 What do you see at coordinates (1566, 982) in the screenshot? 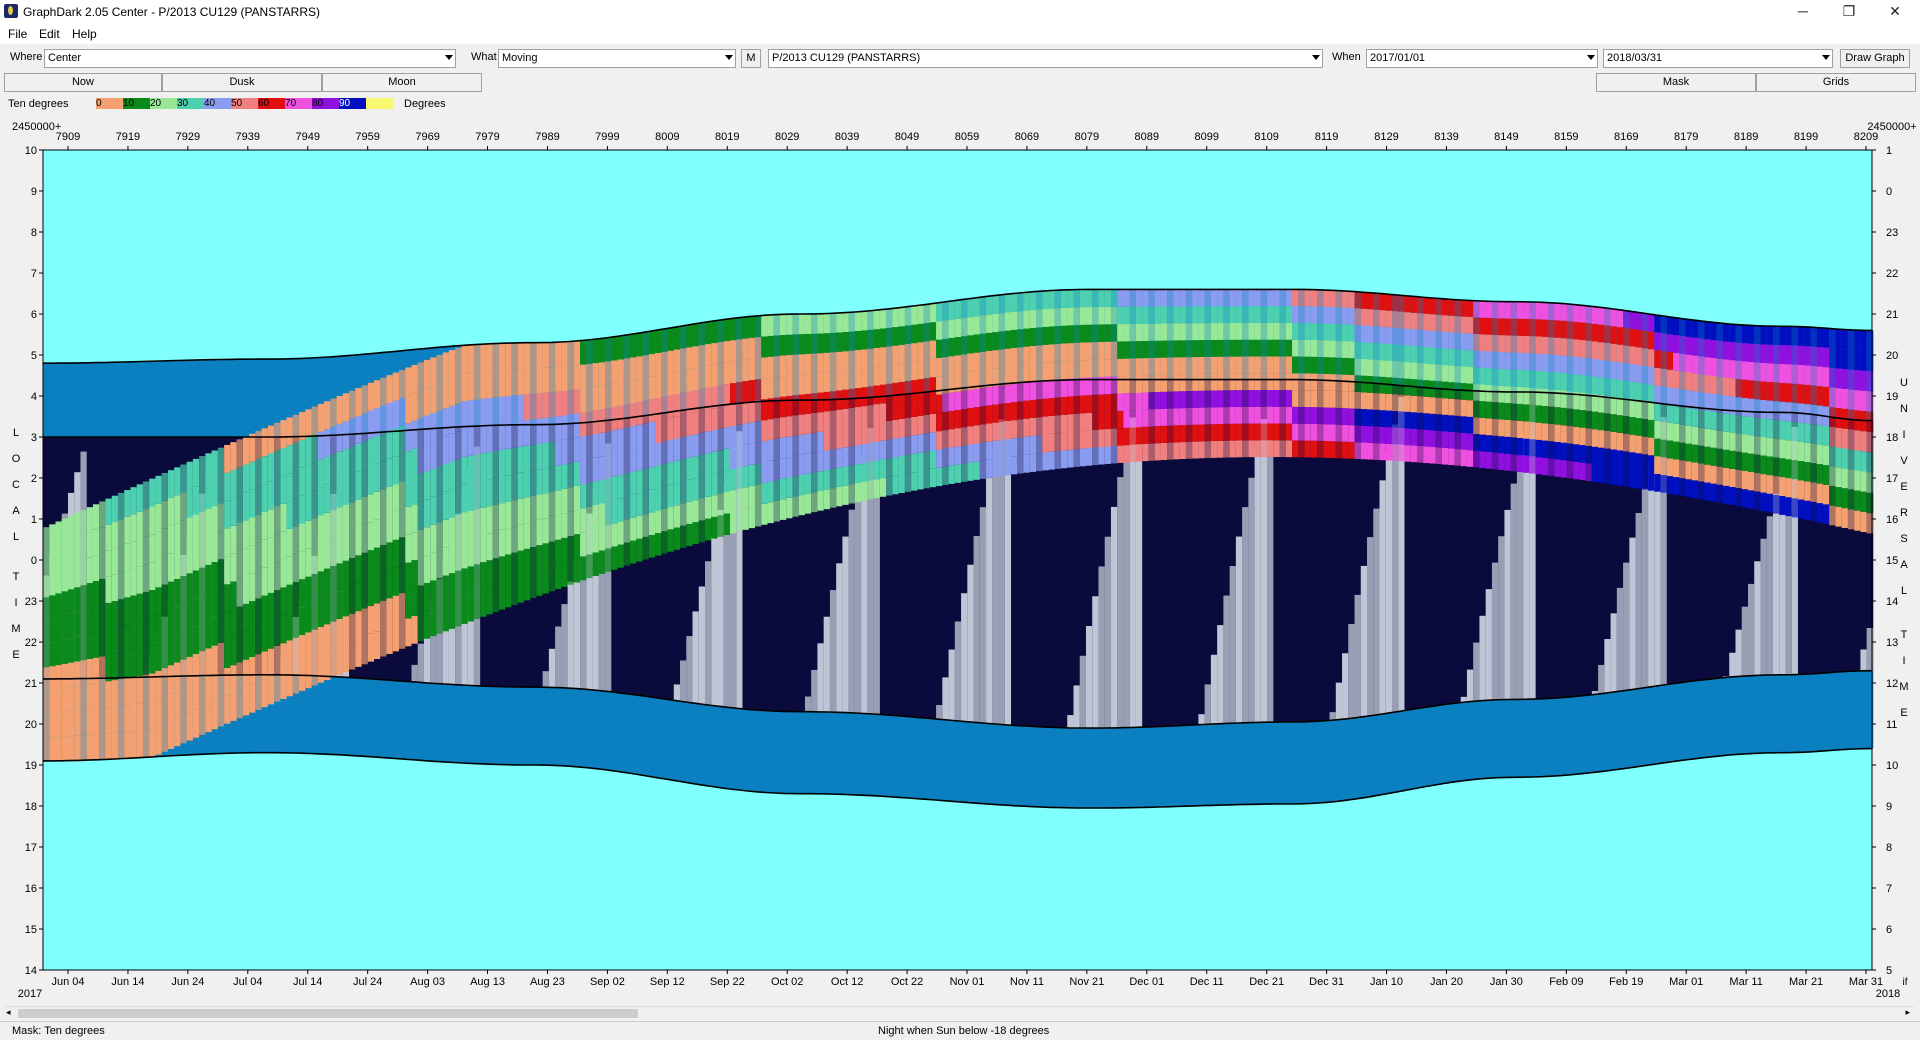
I see `date-tick-label: Feb 09` at bounding box center [1566, 982].